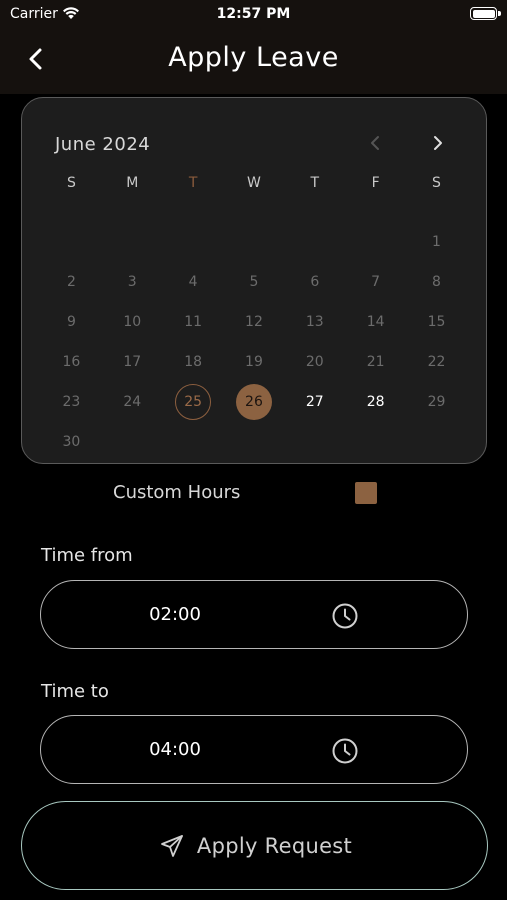  What do you see at coordinates (254, 749) in the screenshot?
I see `time-to-field: 04:00` at bounding box center [254, 749].